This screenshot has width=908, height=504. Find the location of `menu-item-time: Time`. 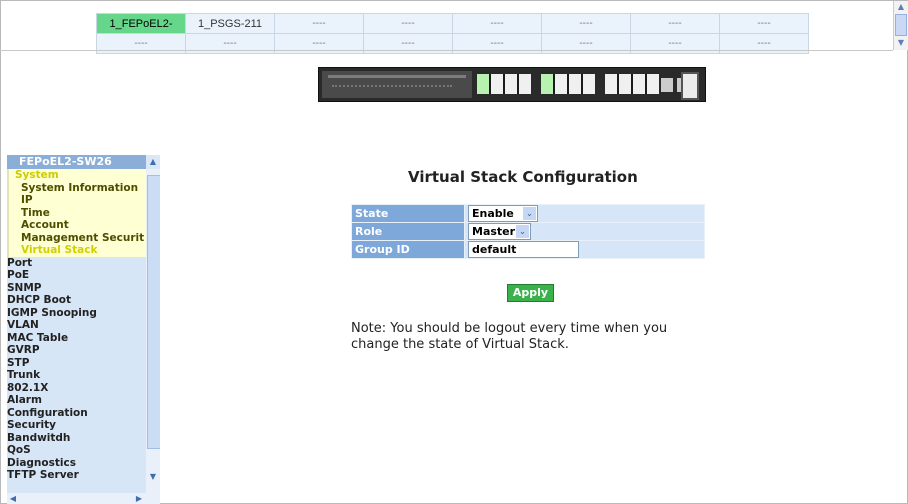

menu-item-time: Time is located at coordinates (76, 212).